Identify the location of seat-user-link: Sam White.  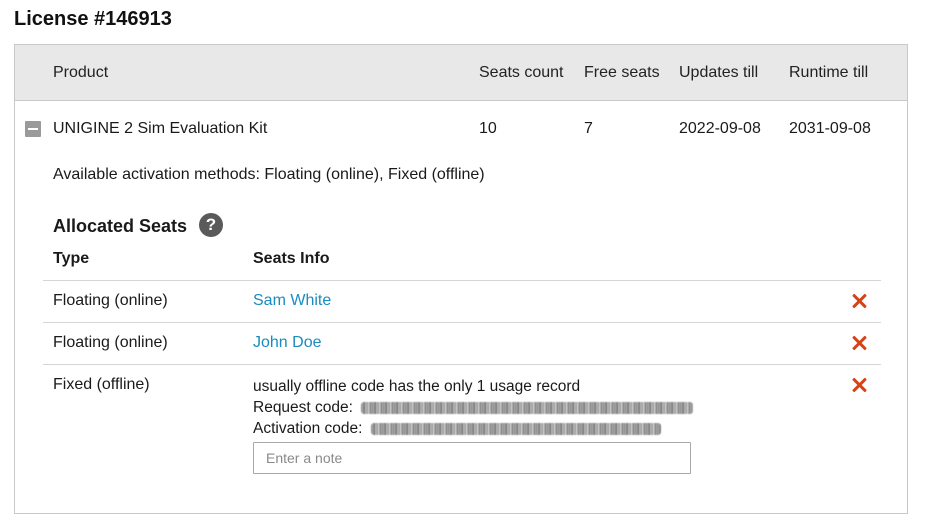
(292, 301).